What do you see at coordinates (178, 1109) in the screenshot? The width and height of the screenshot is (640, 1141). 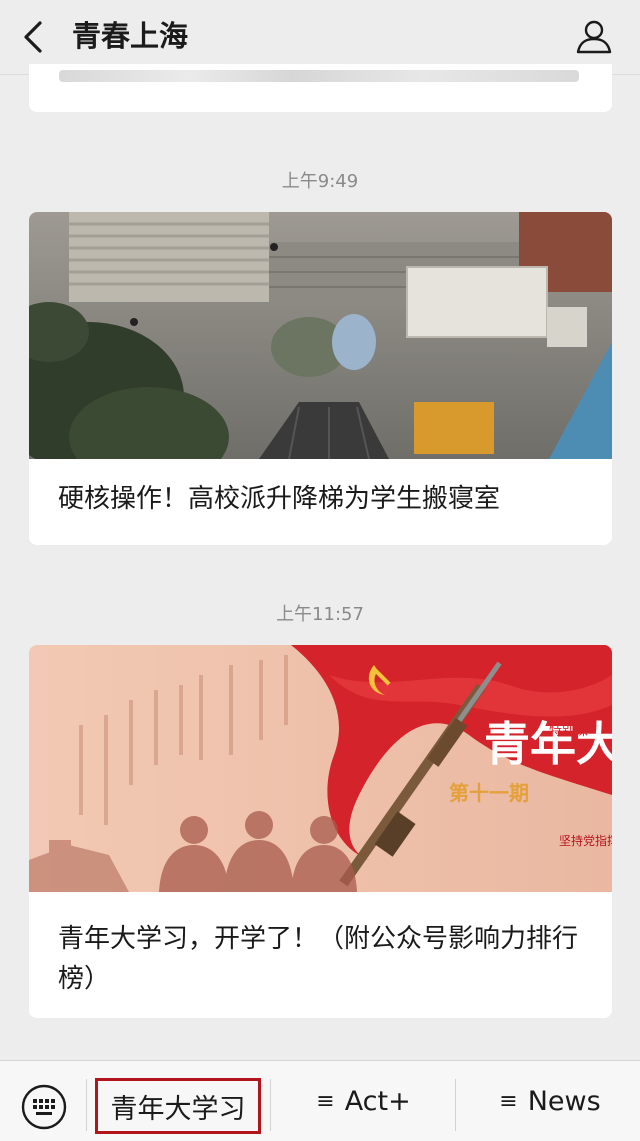 I see `menu-item-label: 青年大学习` at bounding box center [178, 1109].